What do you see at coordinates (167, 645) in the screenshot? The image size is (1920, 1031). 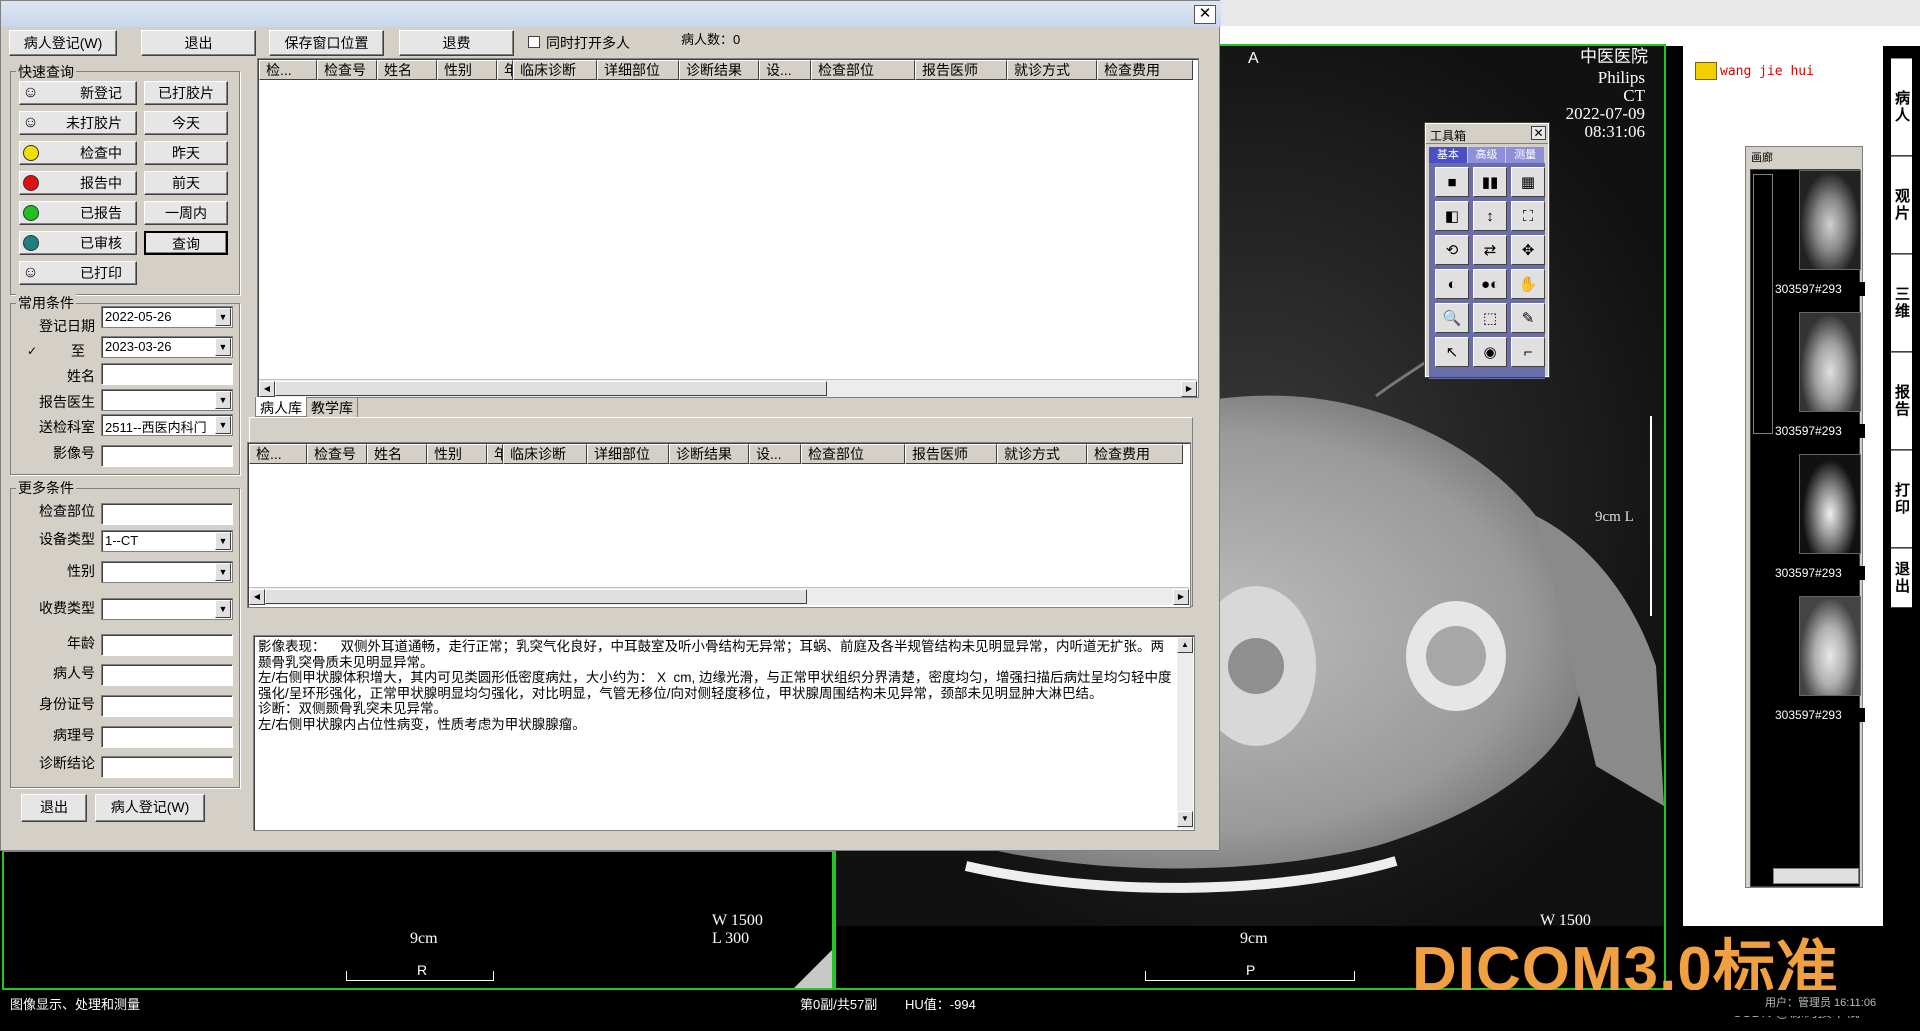 I see `age-input` at bounding box center [167, 645].